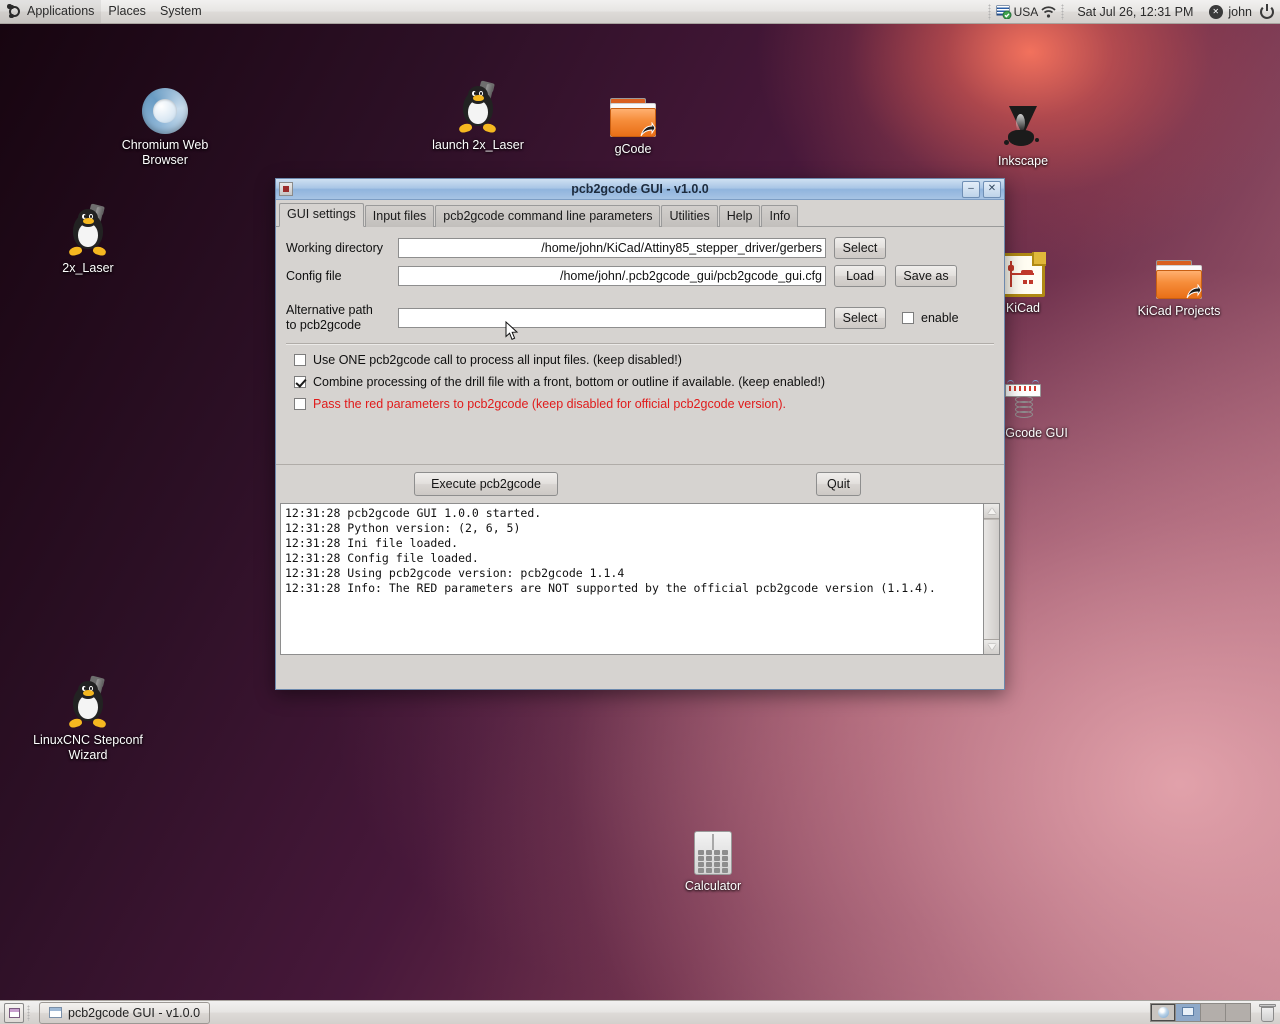 The width and height of the screenshot is (1280, 1024). What do you see at coordinates (860, 248) in the screenshot?
I see `working-directory-select-button: Select` at bounding box center [860, 248].